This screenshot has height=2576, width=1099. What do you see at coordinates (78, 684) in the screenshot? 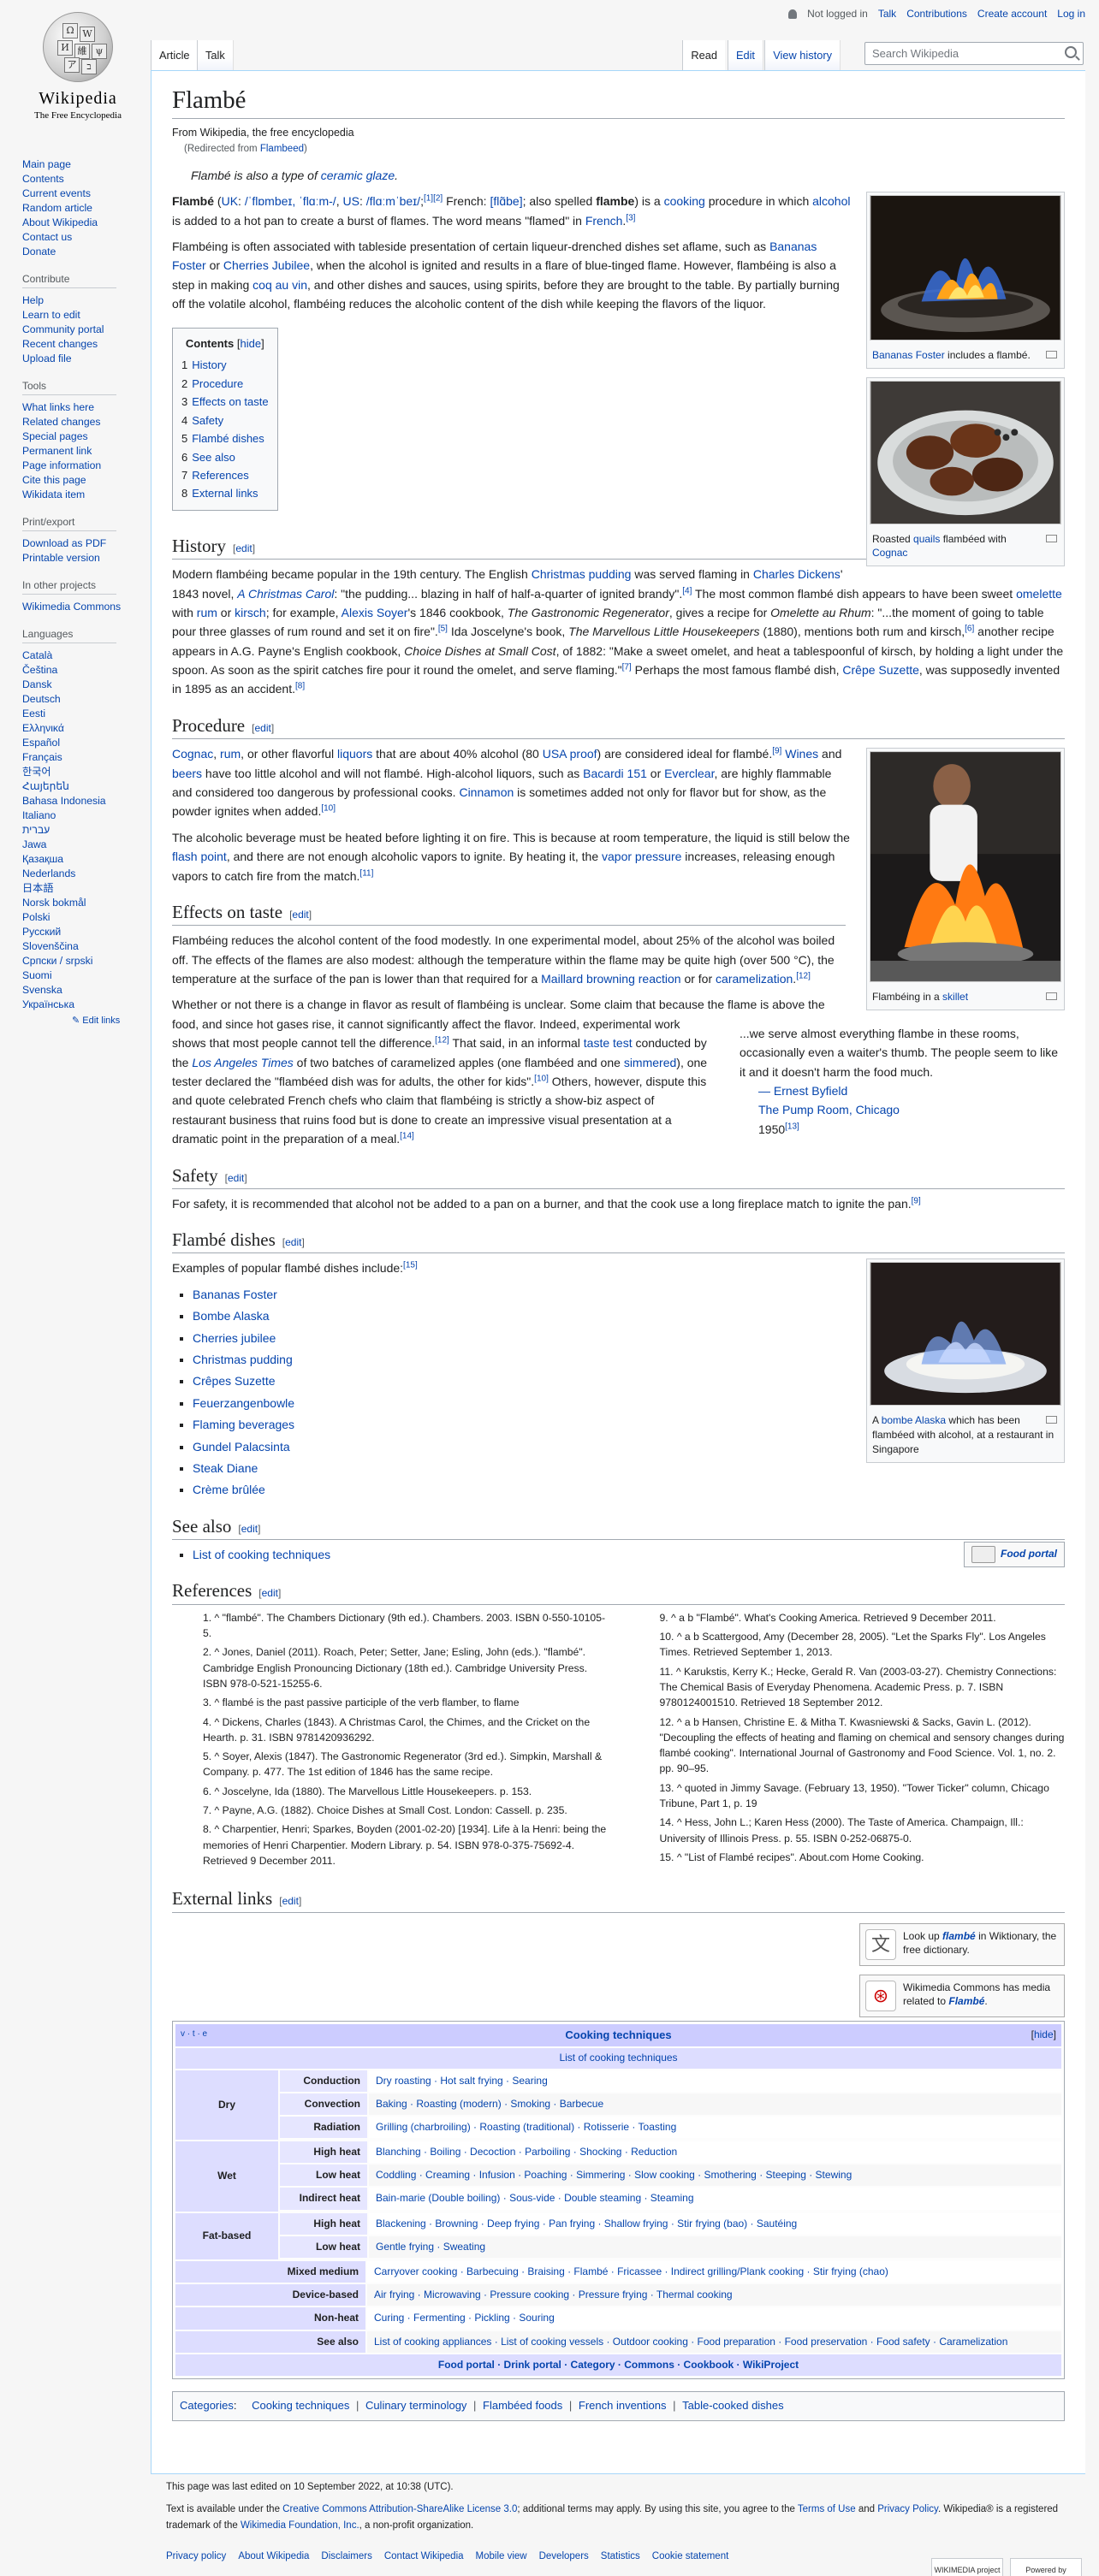
I see `sidebar-language-link: Dansk` at bounding box center [78, 684].